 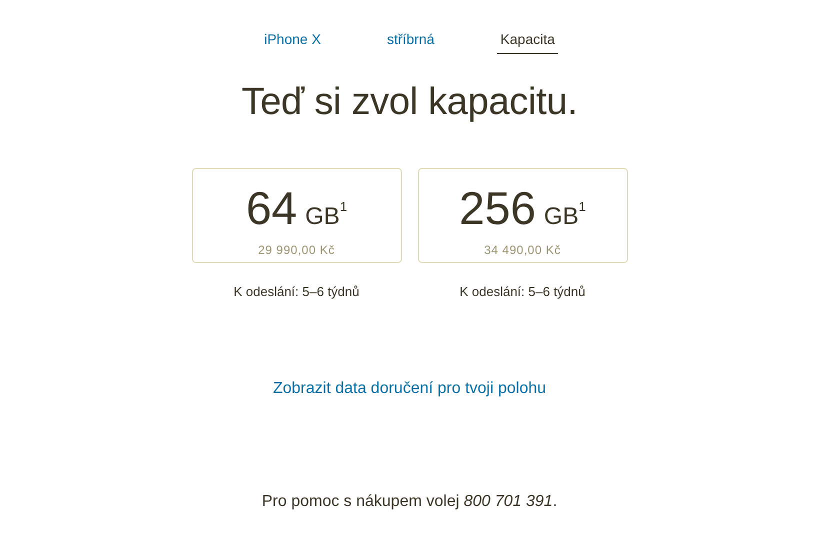 I want to click on delivery-dates-link: Zobrazit data doručení pro tvoji polohu, so click(x=409, y=389).